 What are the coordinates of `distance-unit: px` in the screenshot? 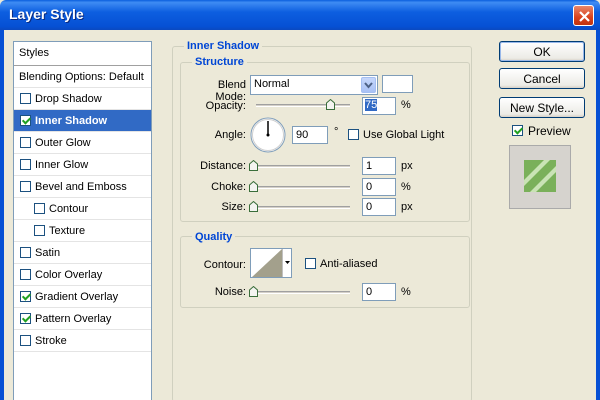 It's located at (407, 166).